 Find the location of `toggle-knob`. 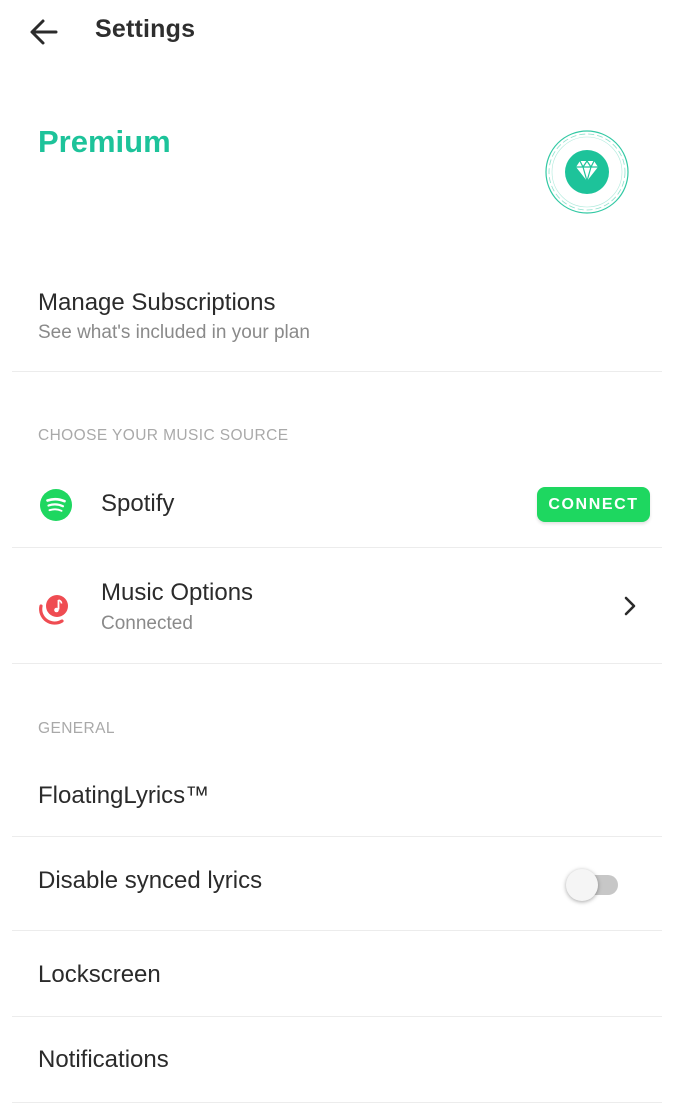

toggle-knob is located at coordinates (582, 885).